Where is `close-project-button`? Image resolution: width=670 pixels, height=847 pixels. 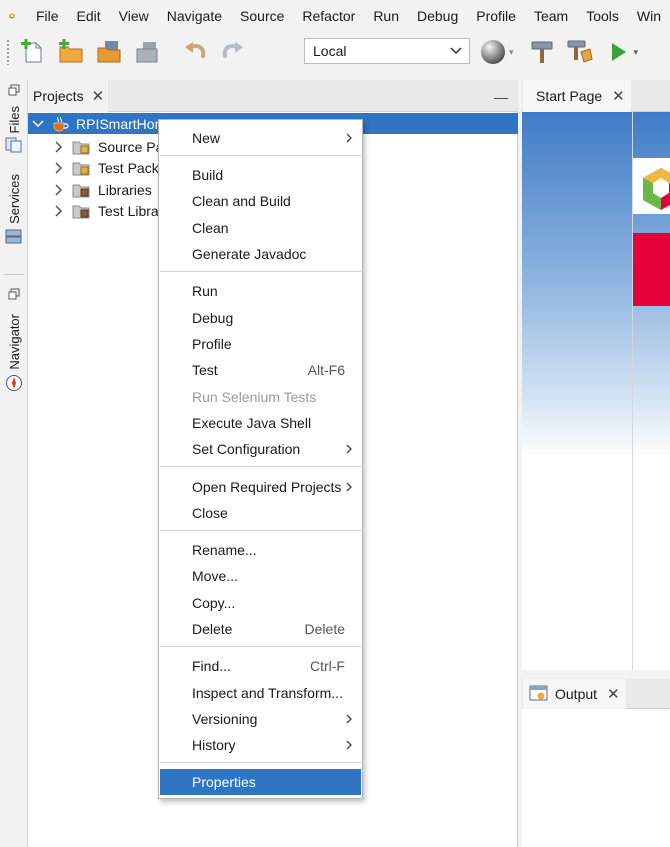 close-project-button is located at coordinates (147, 52).